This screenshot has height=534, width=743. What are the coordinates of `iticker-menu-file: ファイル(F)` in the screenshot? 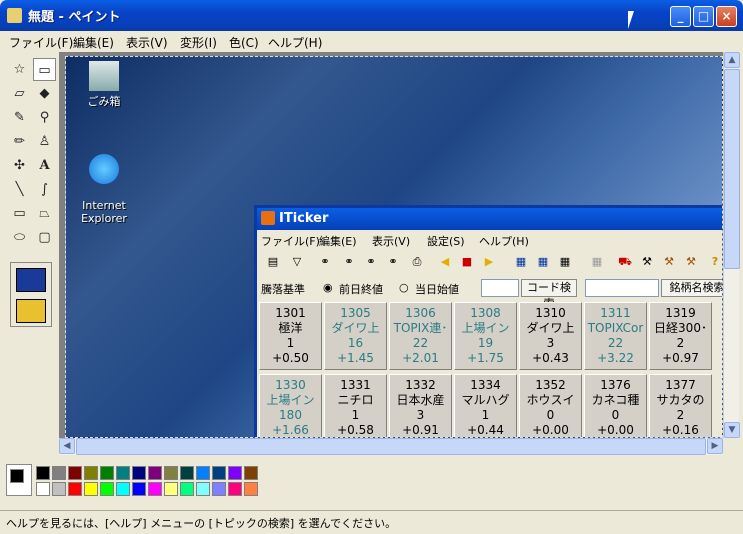 It's located at (290, 241).